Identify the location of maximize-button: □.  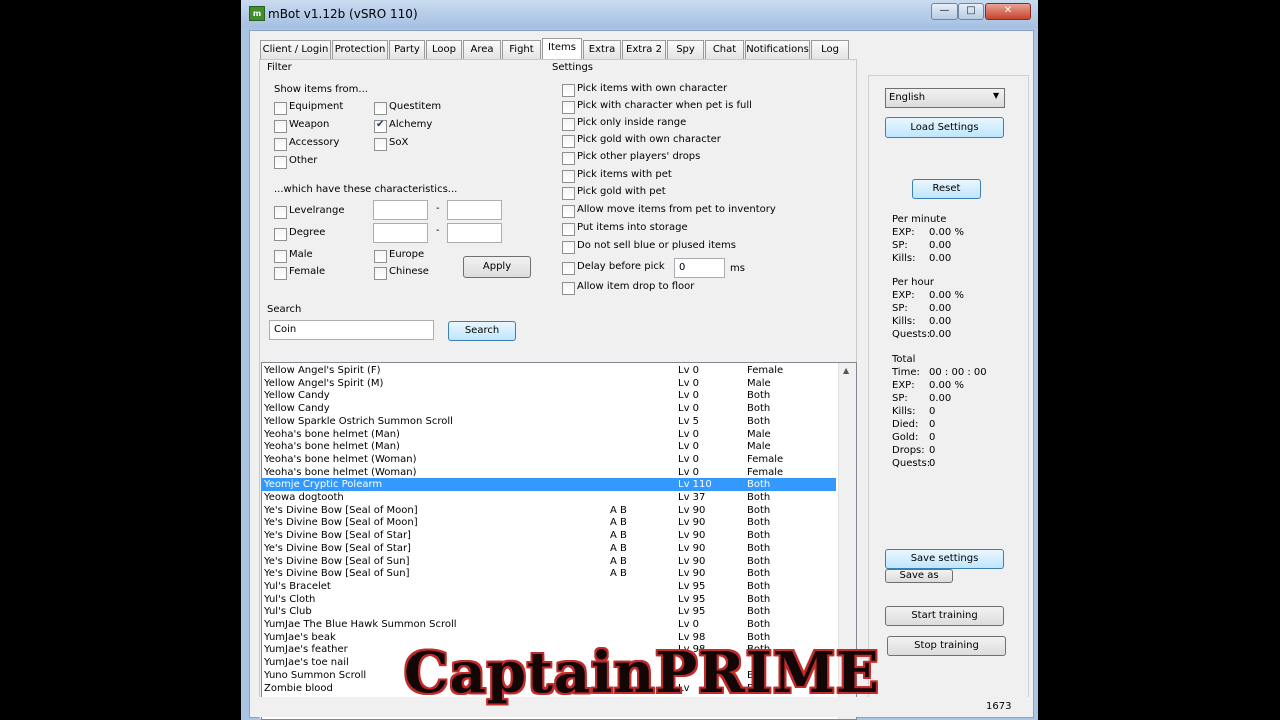
(971, 11).